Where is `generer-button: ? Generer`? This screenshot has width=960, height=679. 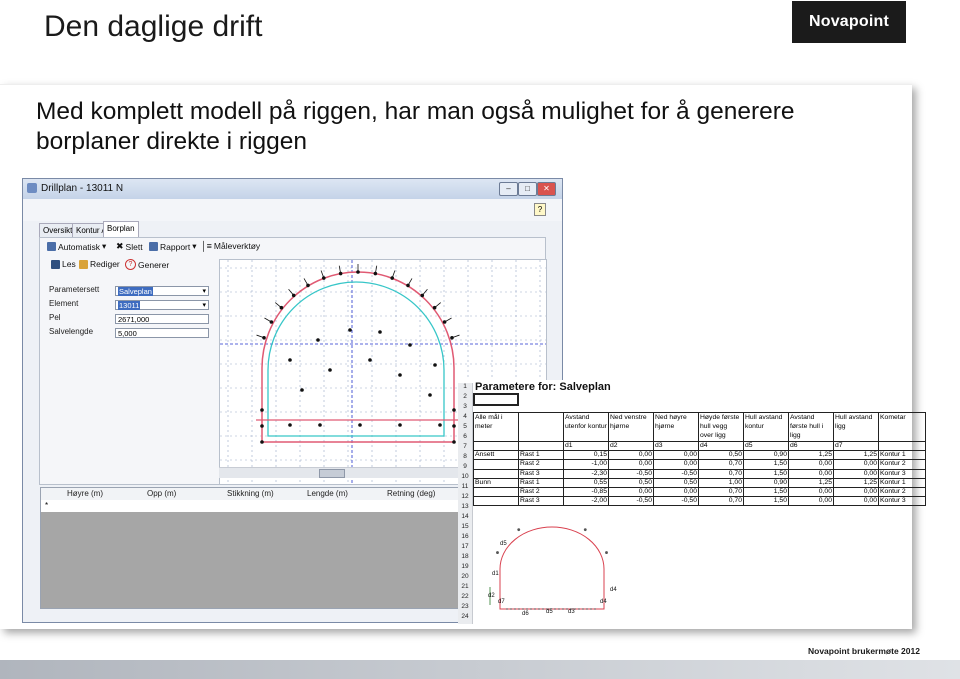 generer-button: ? Generer is located at coordinates (147, 264).